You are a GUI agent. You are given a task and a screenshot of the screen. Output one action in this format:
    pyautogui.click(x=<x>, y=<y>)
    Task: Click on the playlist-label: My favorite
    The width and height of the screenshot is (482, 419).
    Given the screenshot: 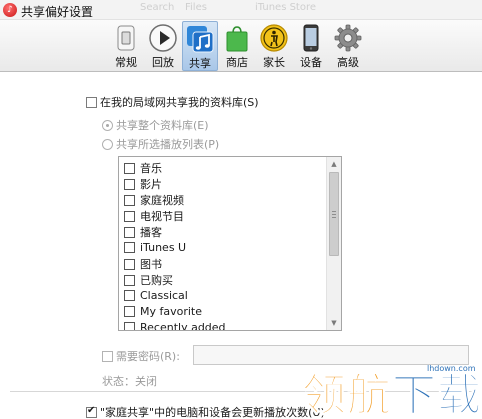 What is the action you would take?
    pyautogui.click(x=171, y=311)
    